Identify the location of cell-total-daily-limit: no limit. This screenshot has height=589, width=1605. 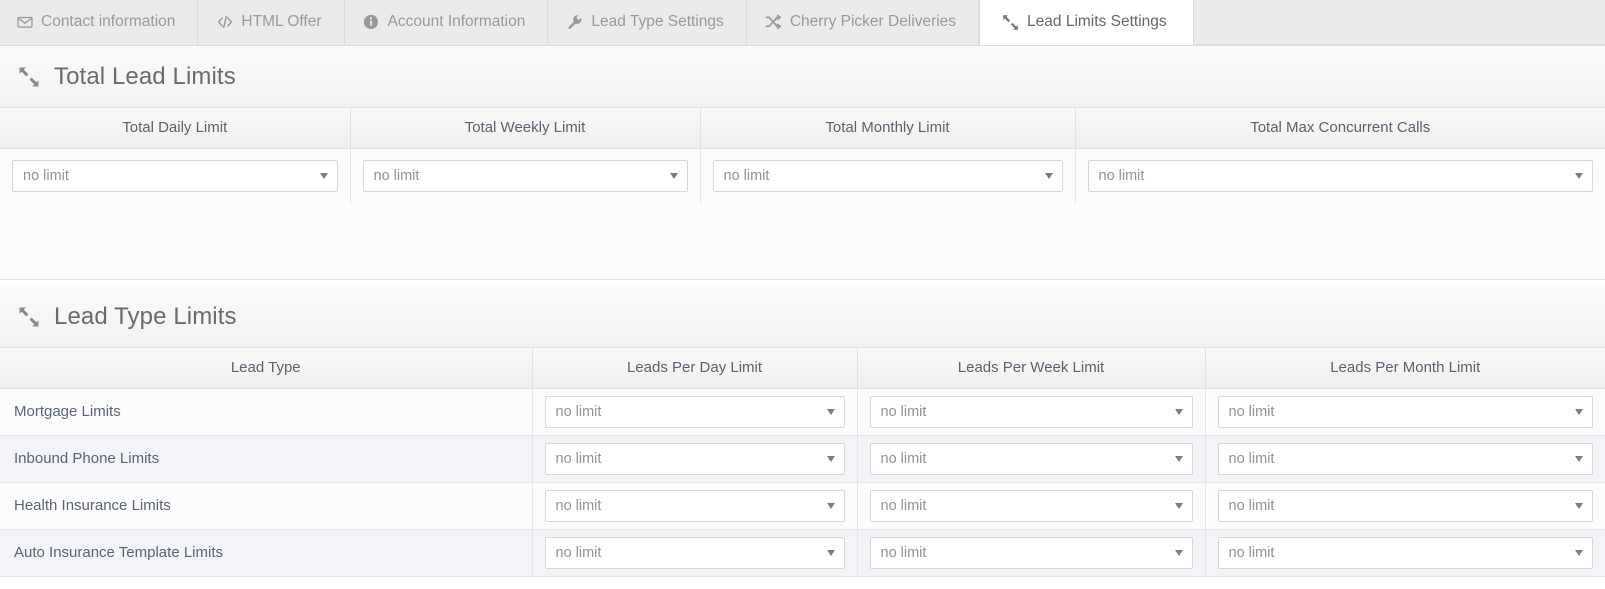
(175, 176).